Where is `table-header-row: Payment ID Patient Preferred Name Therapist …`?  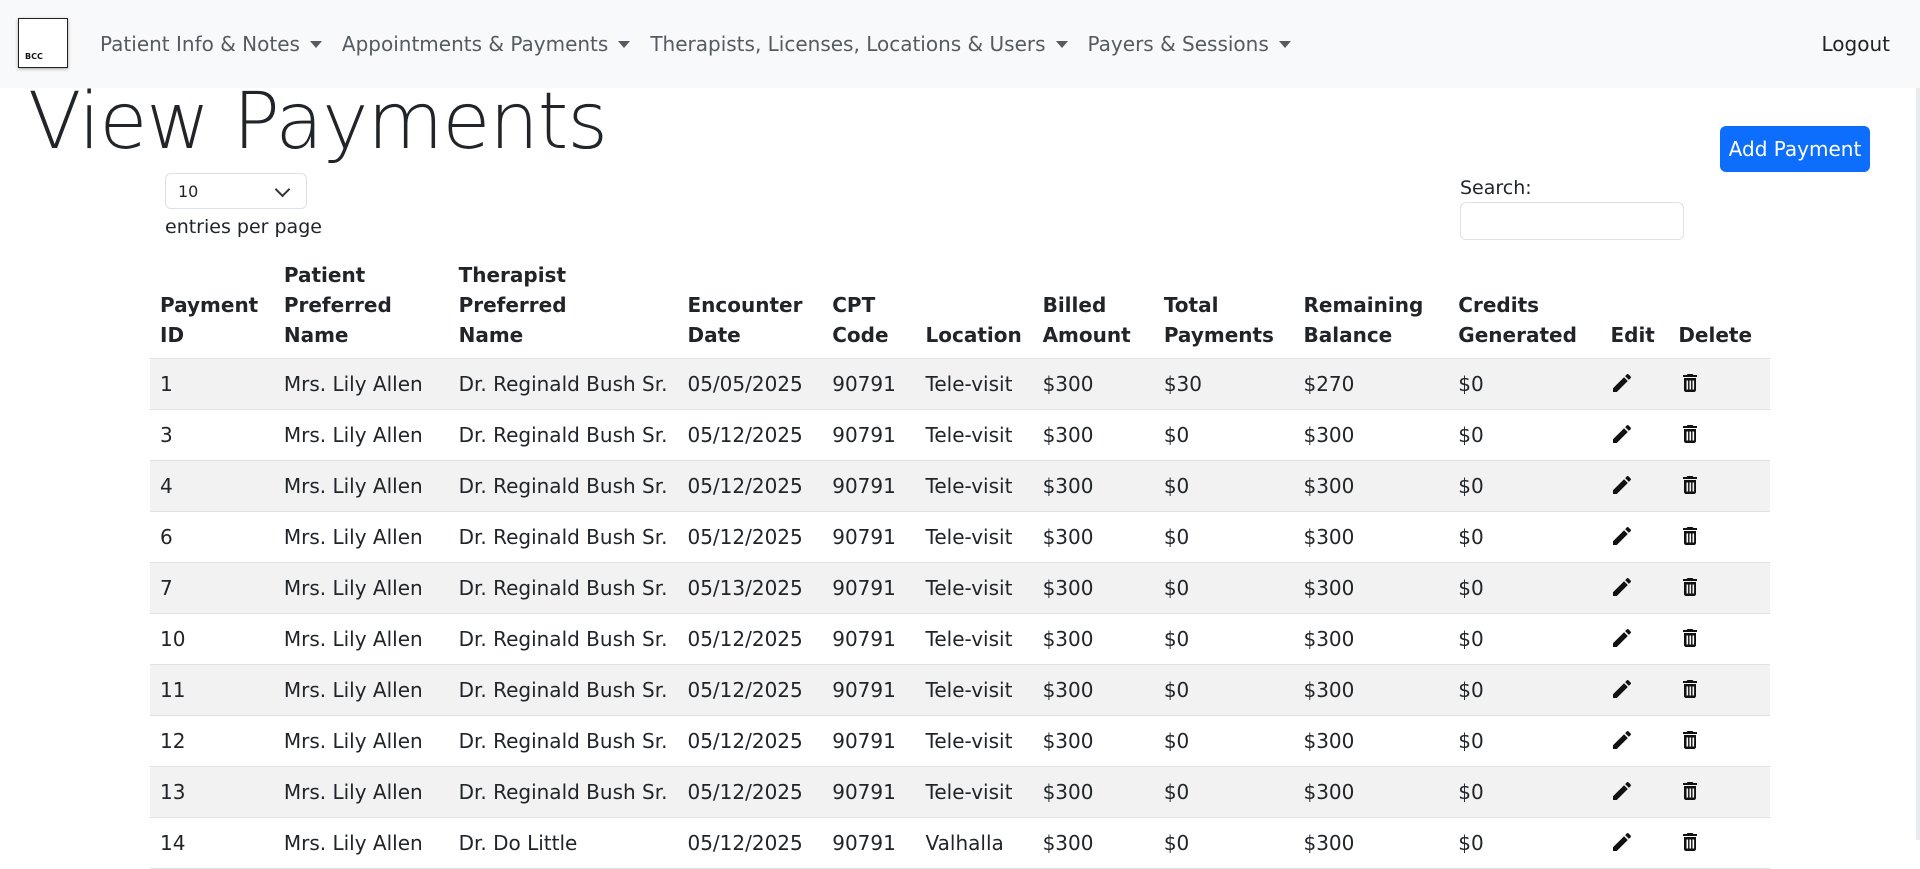 table-header-row: Payment ID Patient Preferred Name Therapist … is located at coordinates (960, 307).